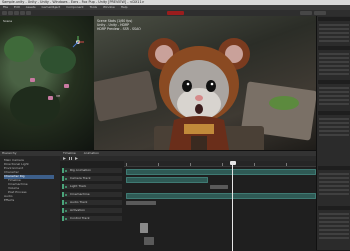  Describe the element at coordinates (80, 218) in the screenshot. I see `track-name: Control Track` at that location.